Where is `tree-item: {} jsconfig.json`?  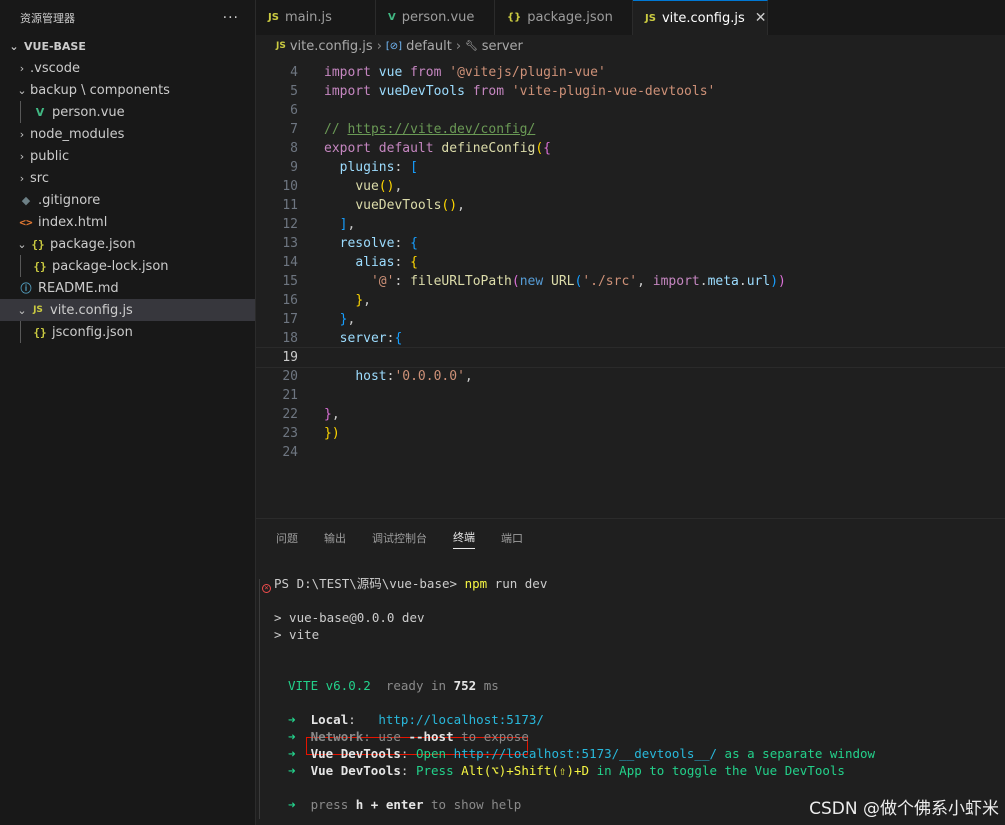 tree-item: {} jsconfig.json is located at coordinates (127, 332).